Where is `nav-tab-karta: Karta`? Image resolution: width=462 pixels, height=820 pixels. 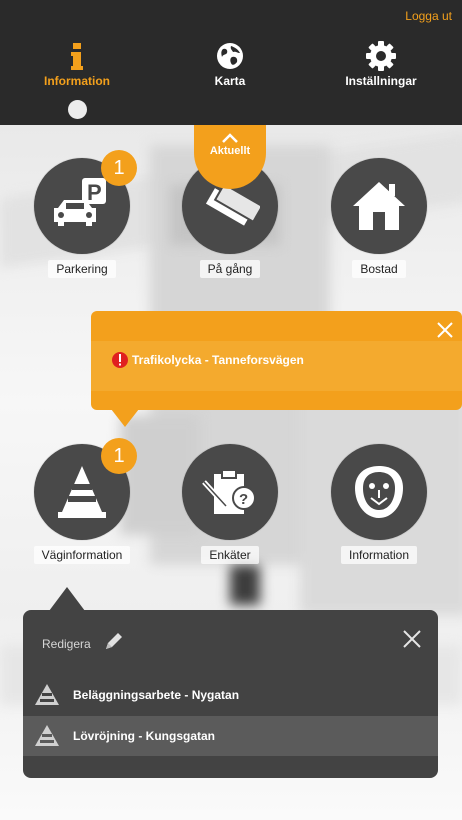 nav-tab-karta: Karta is located at coordinates (230, 64).